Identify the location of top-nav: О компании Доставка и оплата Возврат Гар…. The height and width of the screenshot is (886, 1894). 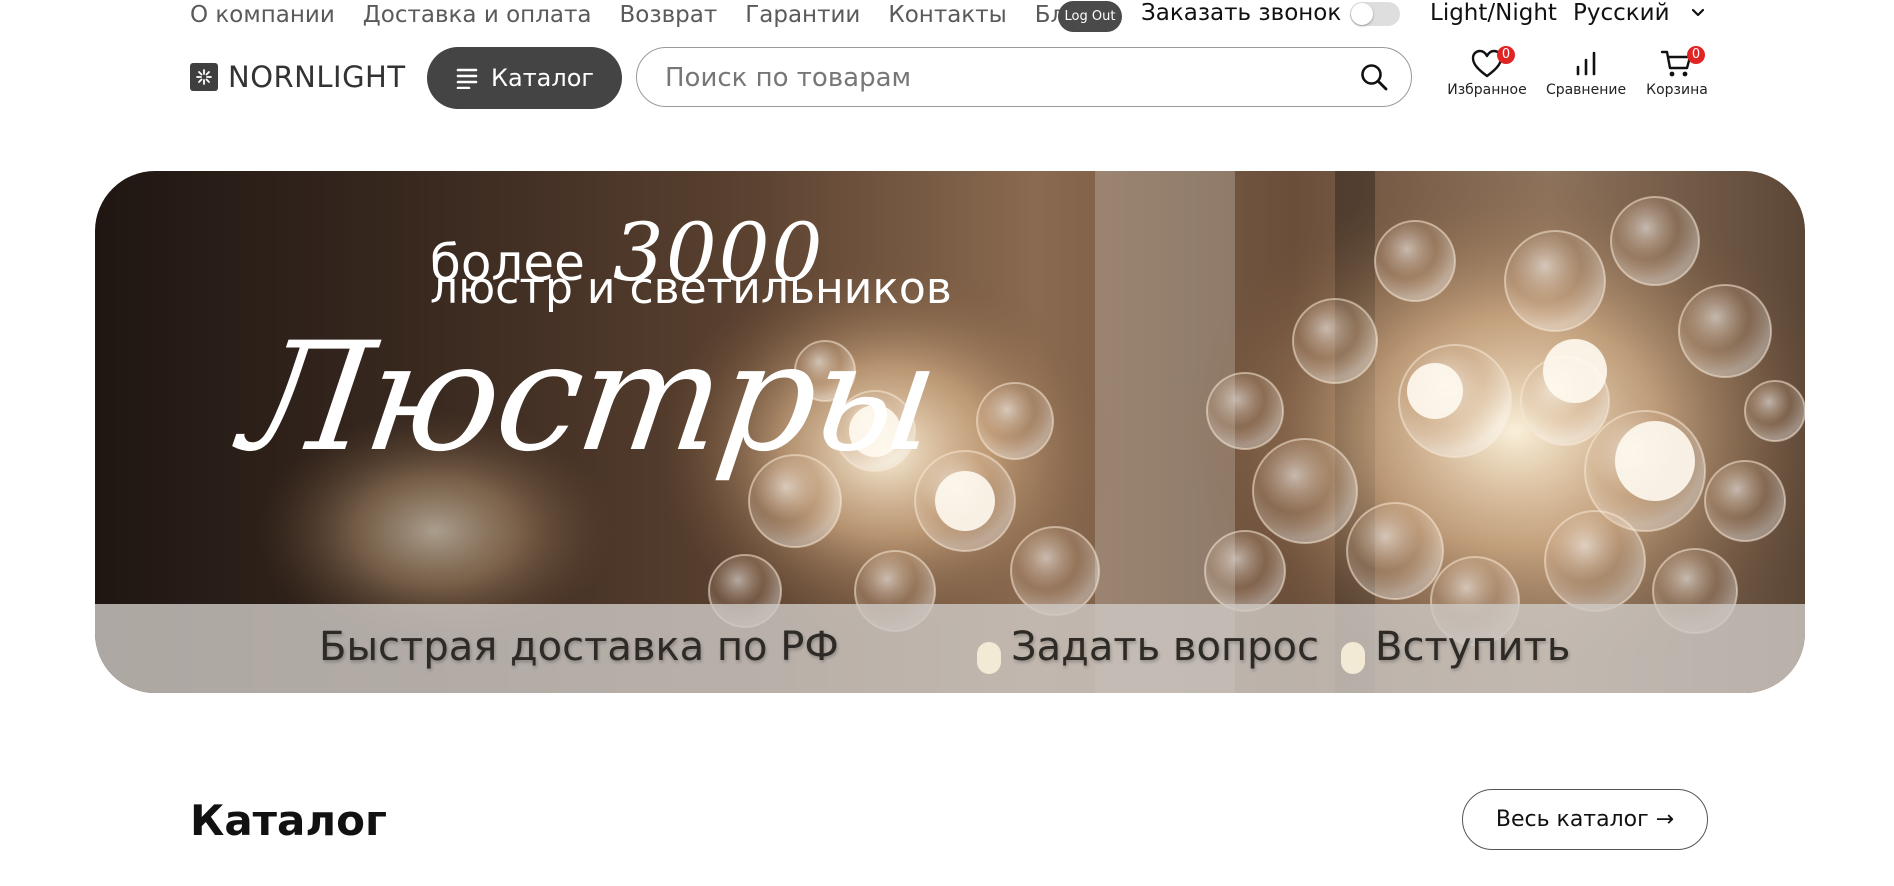
(654, 15).